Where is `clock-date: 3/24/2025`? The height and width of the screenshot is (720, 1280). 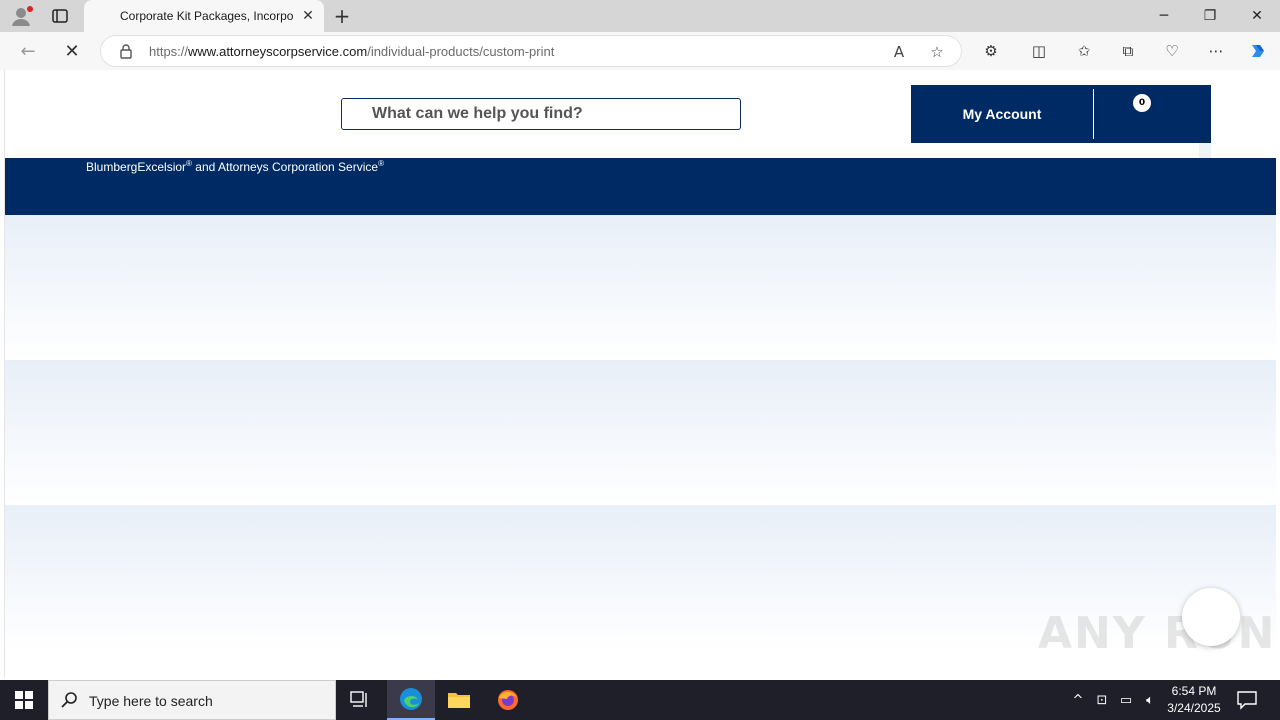
clock-date: 3/24/2025 is located at coordinates (1194, 708).